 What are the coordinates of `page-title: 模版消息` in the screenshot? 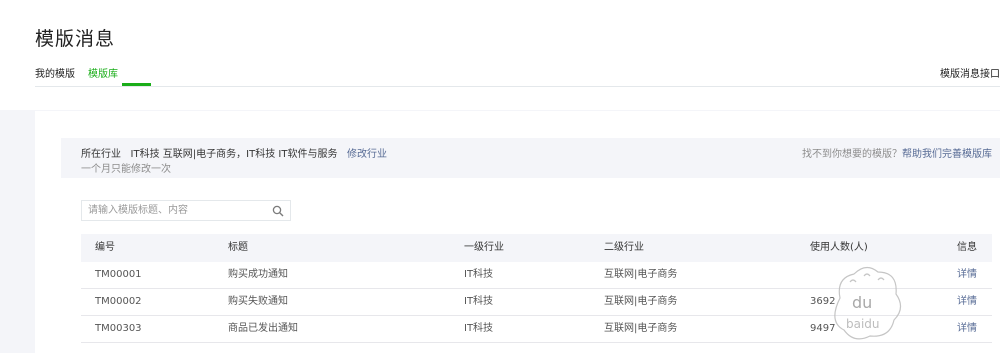 It's located at (75, 39).